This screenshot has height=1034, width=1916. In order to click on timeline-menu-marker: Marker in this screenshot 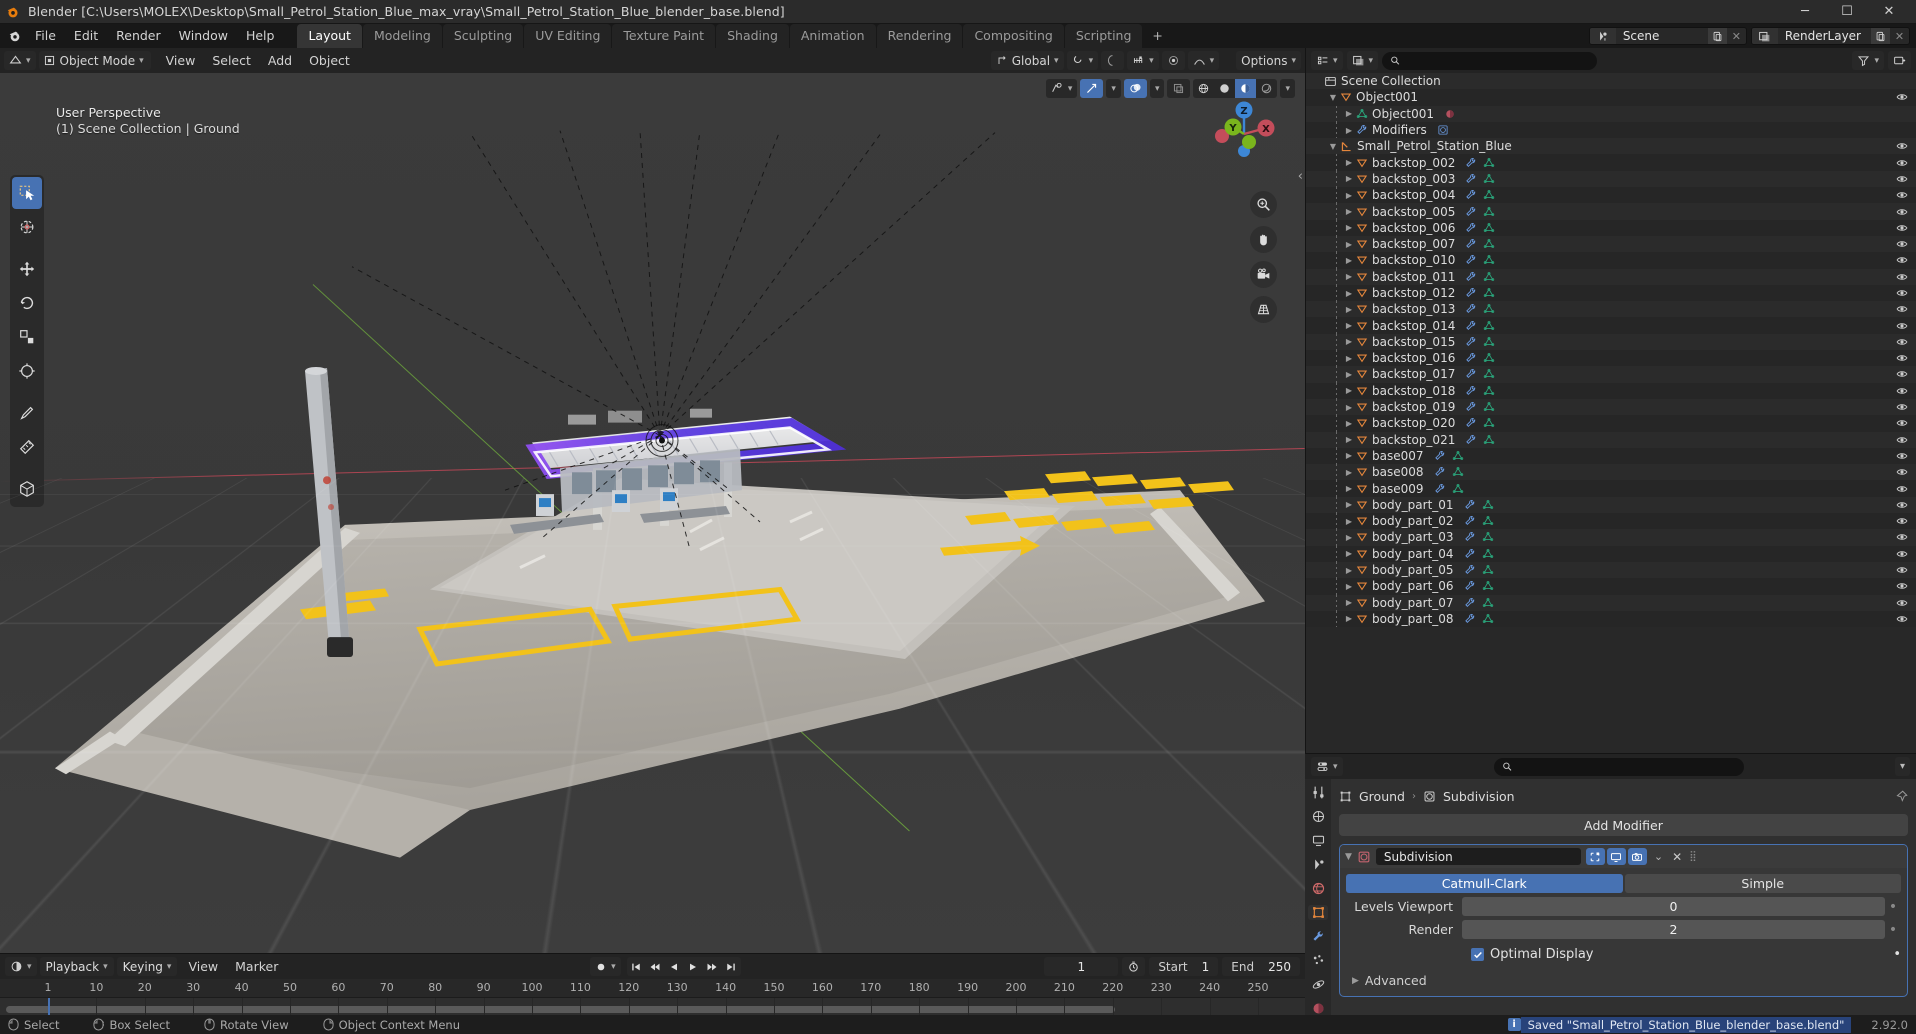, I will do `click(256, 966)`.